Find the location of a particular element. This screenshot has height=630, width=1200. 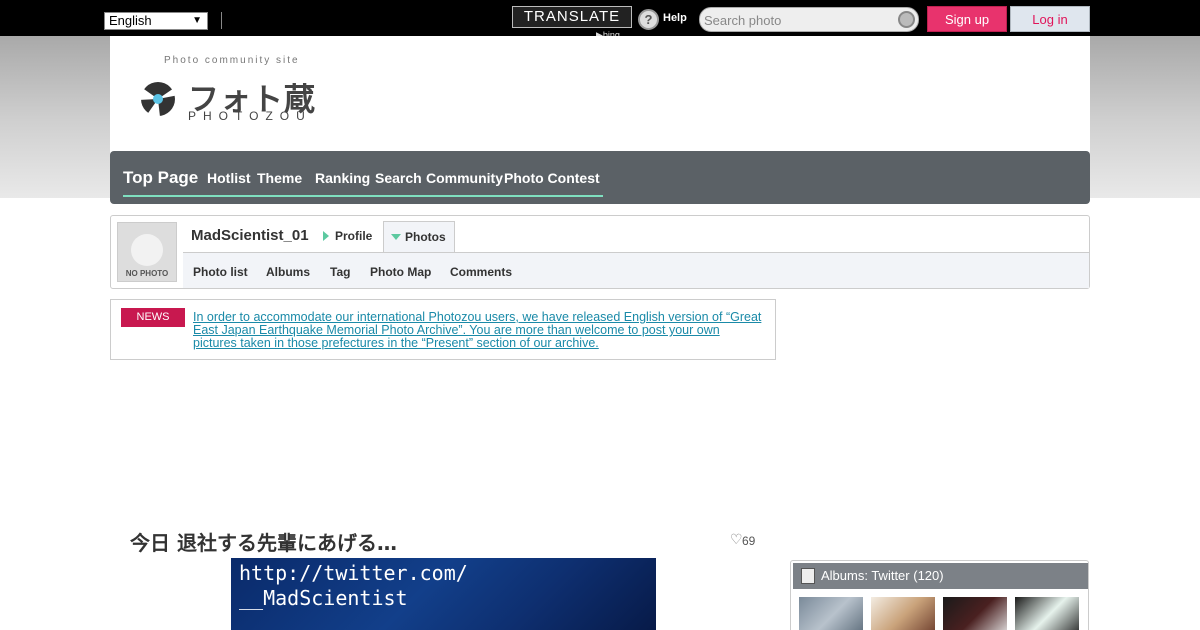

nav-item-ranking: Ranking is located at coordinates (342, 178).